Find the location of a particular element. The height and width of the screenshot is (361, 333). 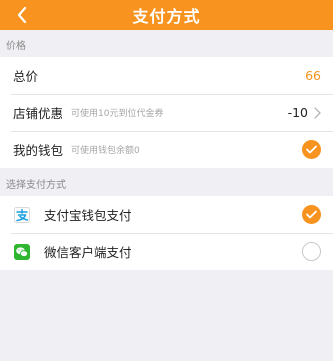

wallet-label: 我的钱包 is located at coordinates (38, 150).